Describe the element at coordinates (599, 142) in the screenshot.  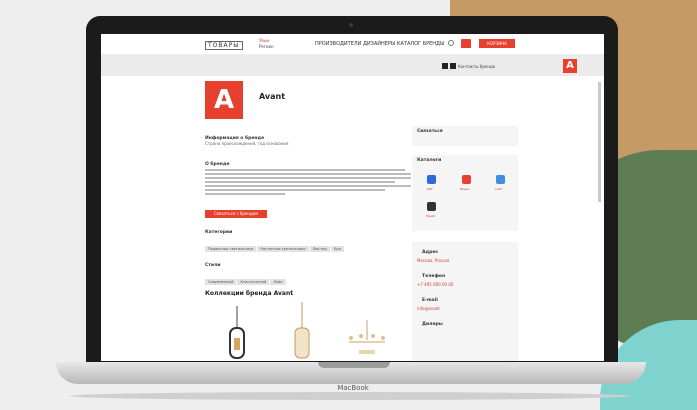
I see `scrollbar` at that location.